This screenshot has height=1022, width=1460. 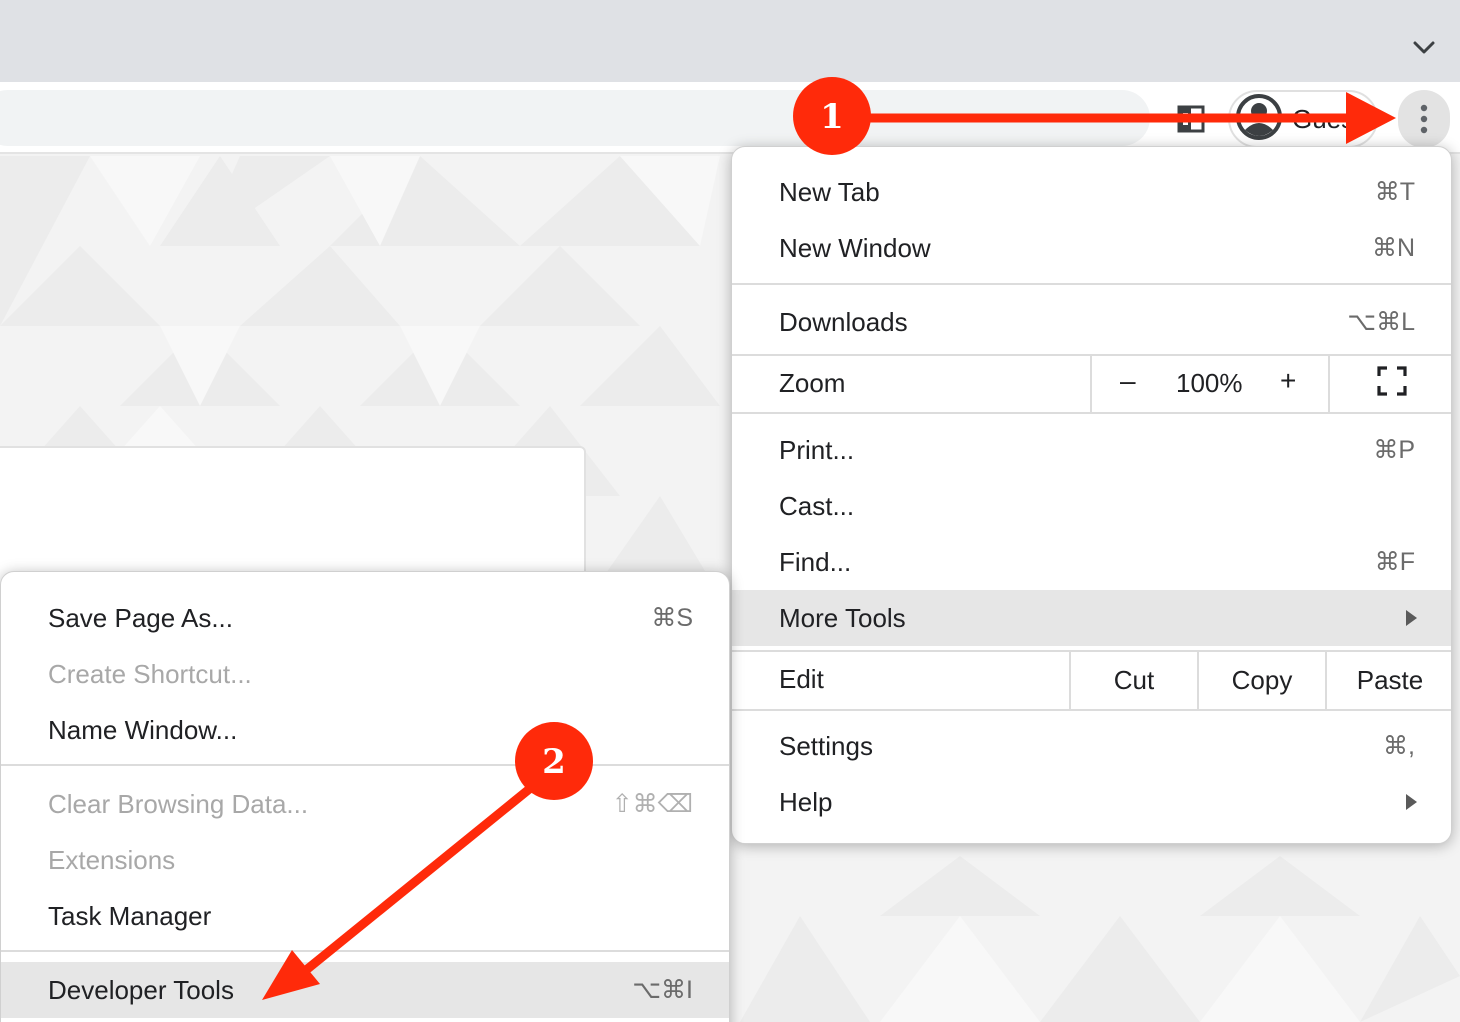 I want to click on menu-item-extensions: Extensions, so click(x=365, y=860).